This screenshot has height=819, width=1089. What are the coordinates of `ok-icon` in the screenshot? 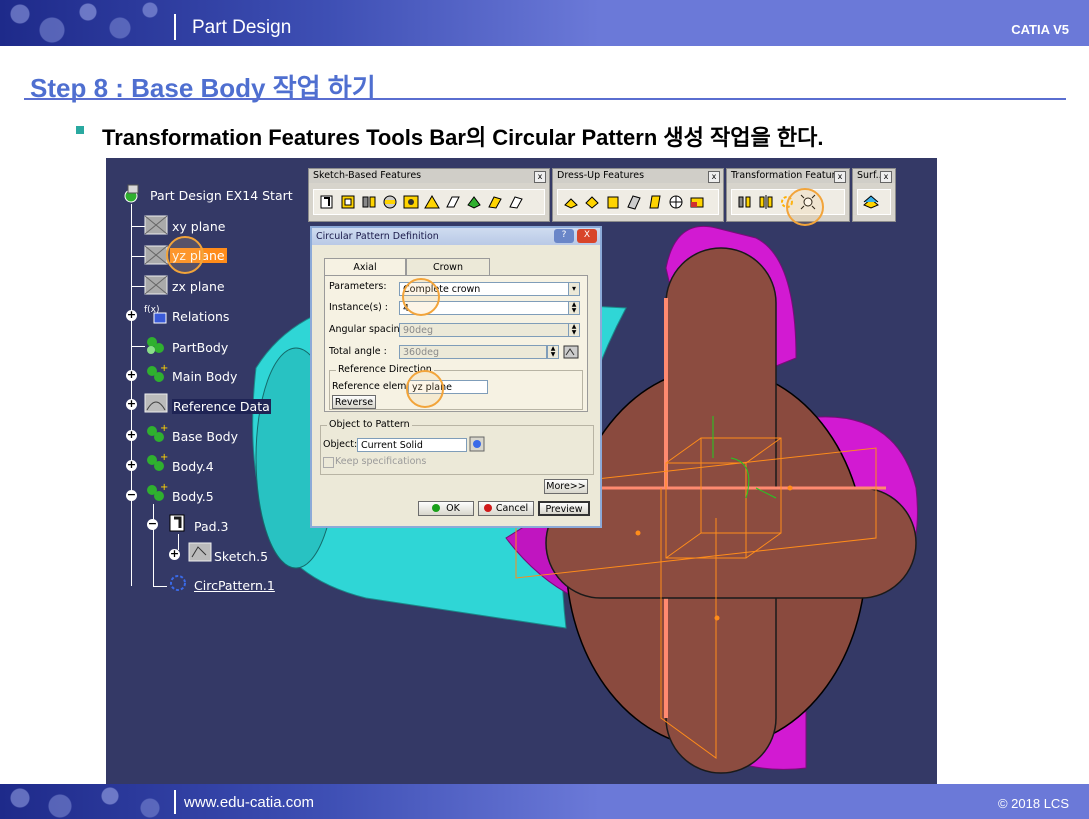 It's located at (436, 508).